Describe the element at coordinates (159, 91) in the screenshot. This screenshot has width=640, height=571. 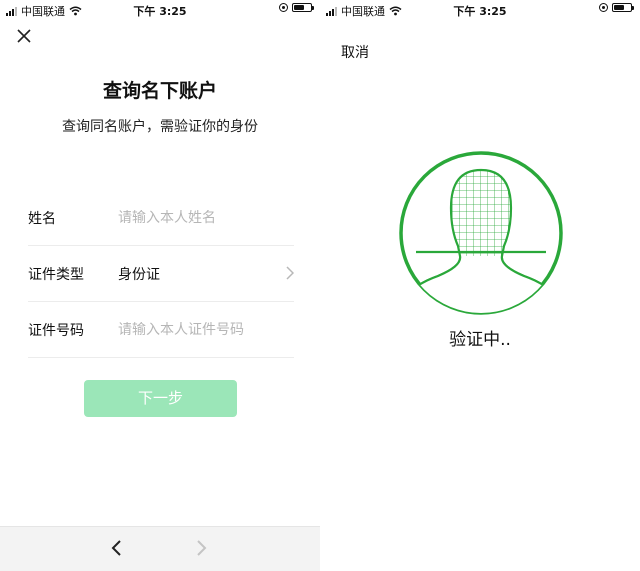
I see `page-title: 查询名下账户` at that location.